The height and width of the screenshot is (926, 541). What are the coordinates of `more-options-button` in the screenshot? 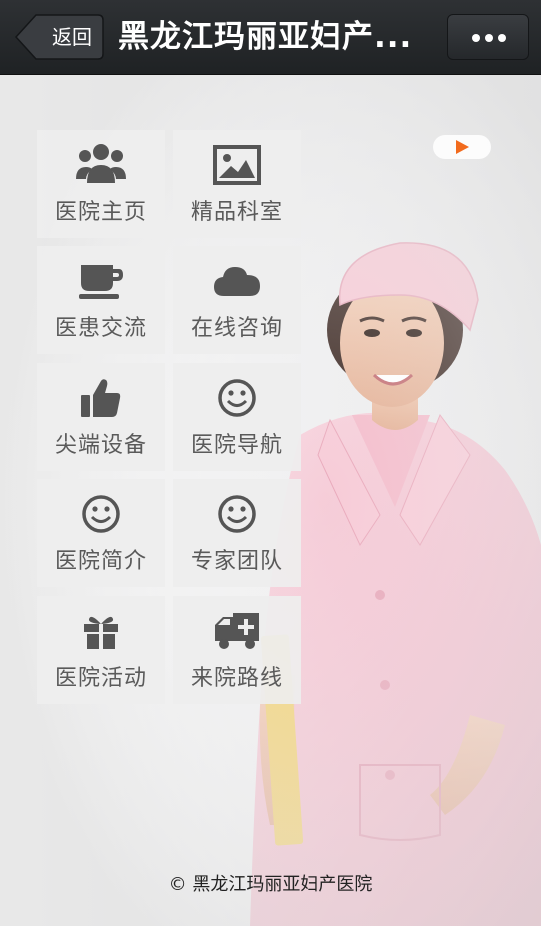 It's located at (488, 37).